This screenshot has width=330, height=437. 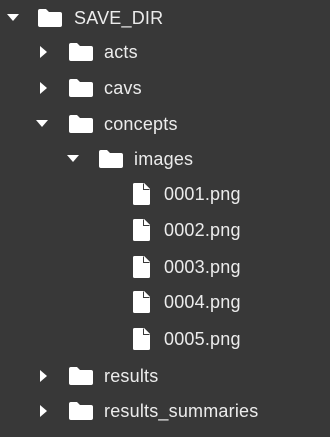 I want to click on tree-item-label: 0003.png, so click(x=202, y=267).